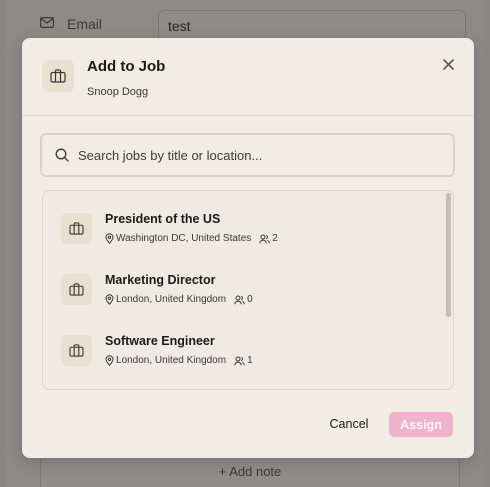 The height and width of the screenshot is (487, 490). What do you see at coordinates (179, 26) in the screenshot?
I see `email-value: test` at bounding box center [179, 26].